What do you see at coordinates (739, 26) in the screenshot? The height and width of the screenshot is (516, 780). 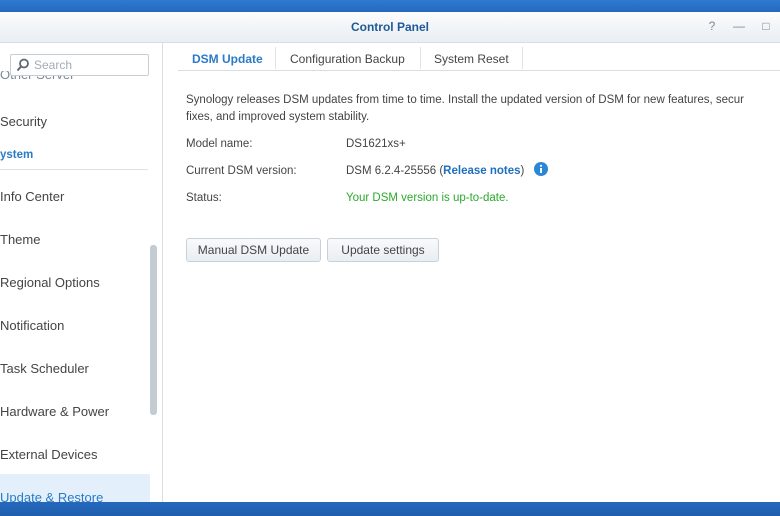 I see `minimize-icon: —` at bounding box center [739, 26].